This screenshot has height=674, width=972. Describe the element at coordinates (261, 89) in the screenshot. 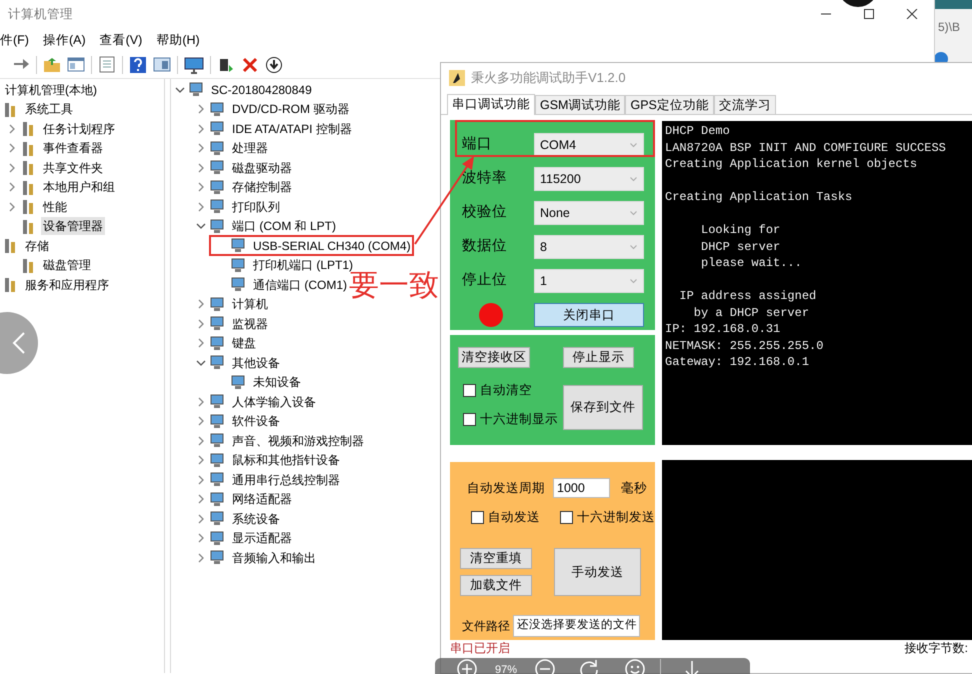

I see `tree-item: SC-201804280849` at that location.